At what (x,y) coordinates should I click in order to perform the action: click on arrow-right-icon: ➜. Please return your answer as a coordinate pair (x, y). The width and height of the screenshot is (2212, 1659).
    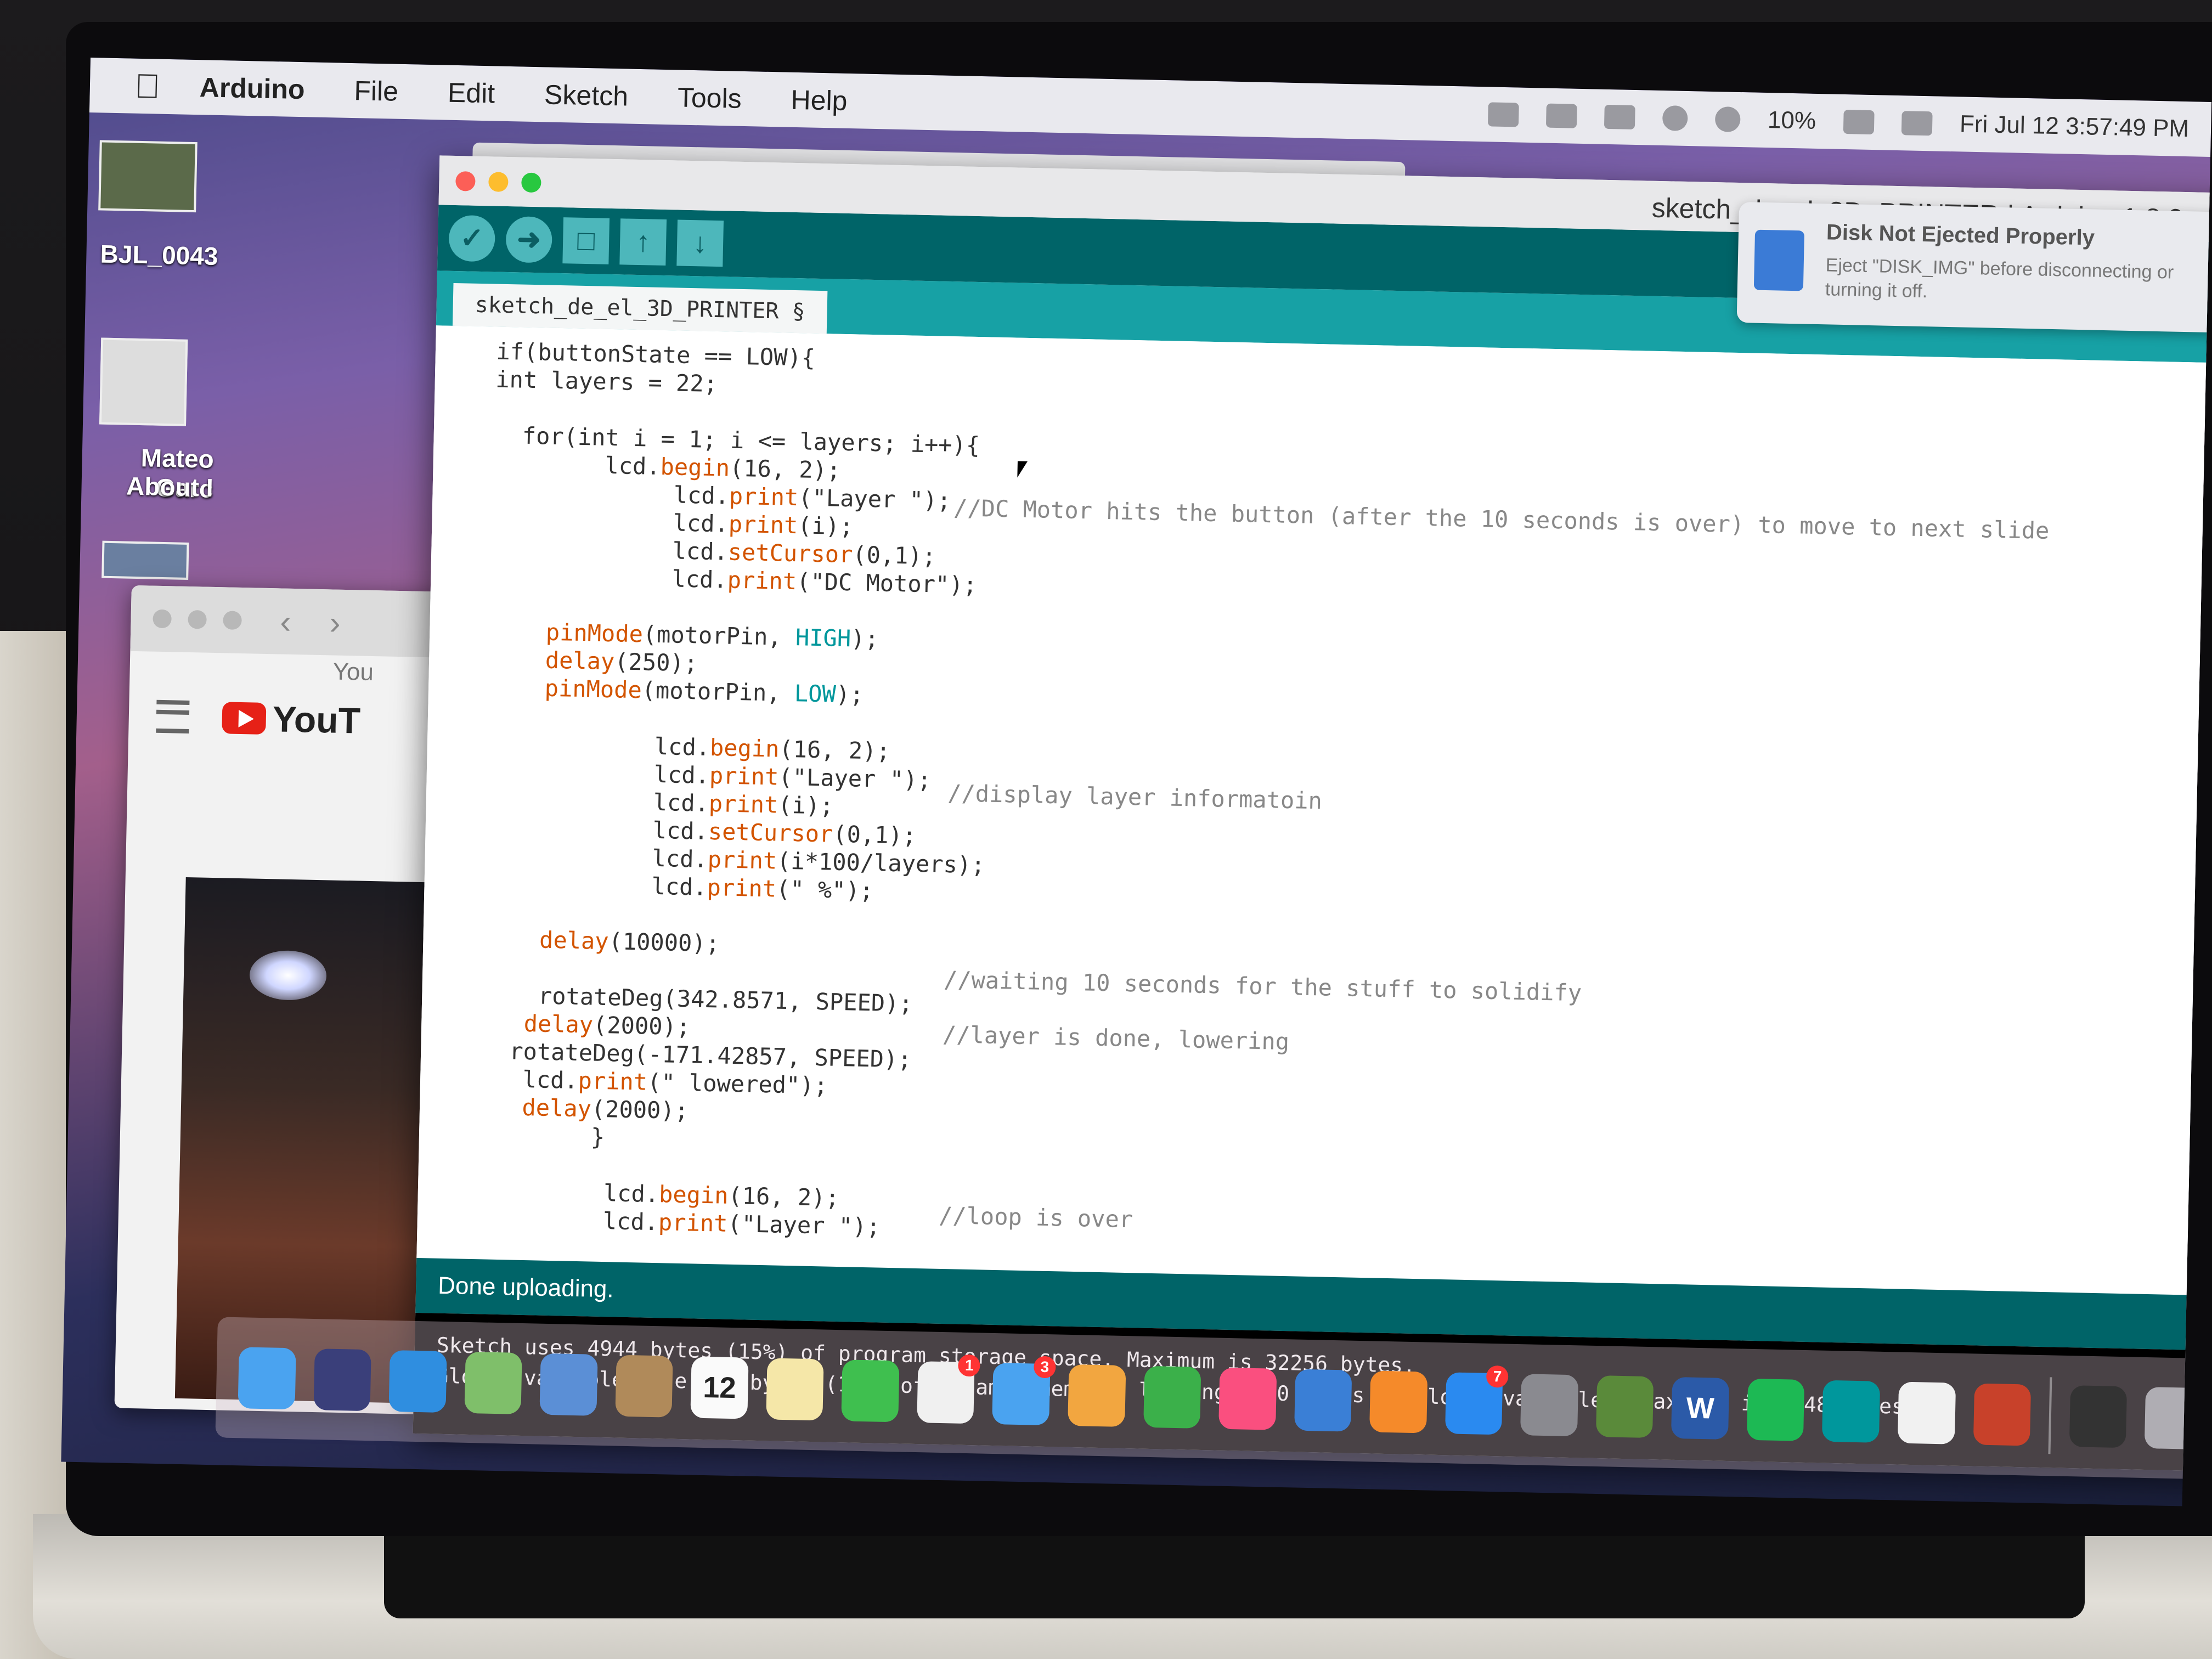
    Looking at the image, I should click on (528, 240).